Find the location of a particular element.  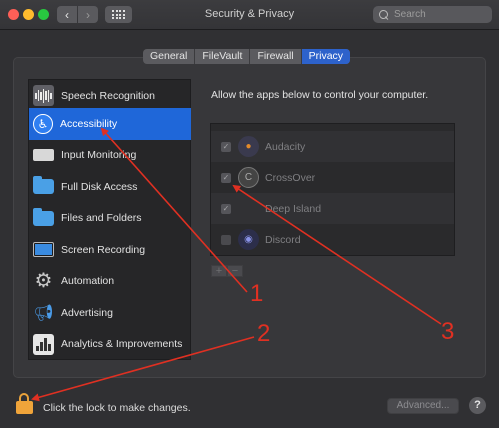

add-remove-controls: + − is located at coordinates (227, 271).